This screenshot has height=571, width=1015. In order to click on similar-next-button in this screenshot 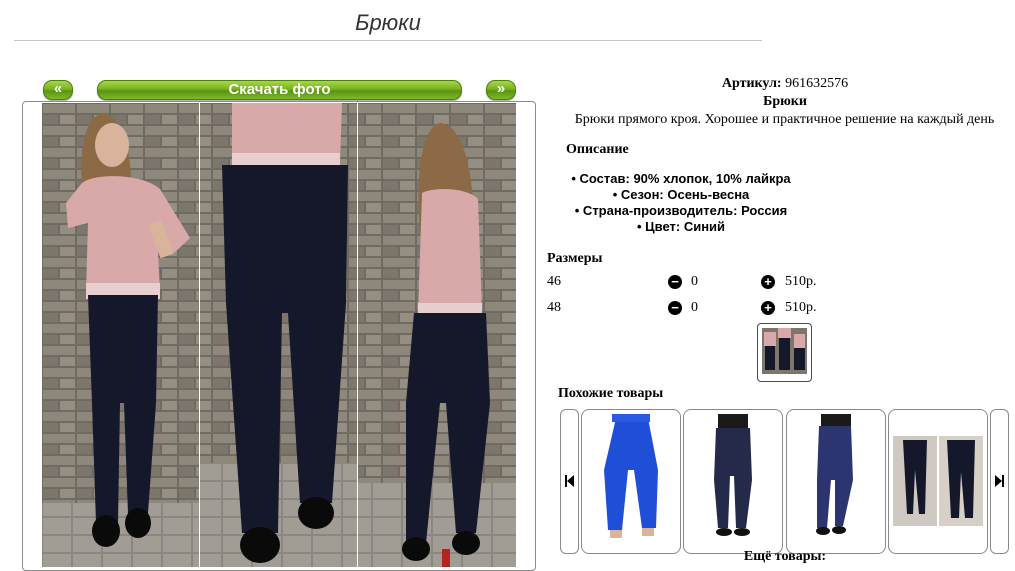, I will do `click(999, 481)`.